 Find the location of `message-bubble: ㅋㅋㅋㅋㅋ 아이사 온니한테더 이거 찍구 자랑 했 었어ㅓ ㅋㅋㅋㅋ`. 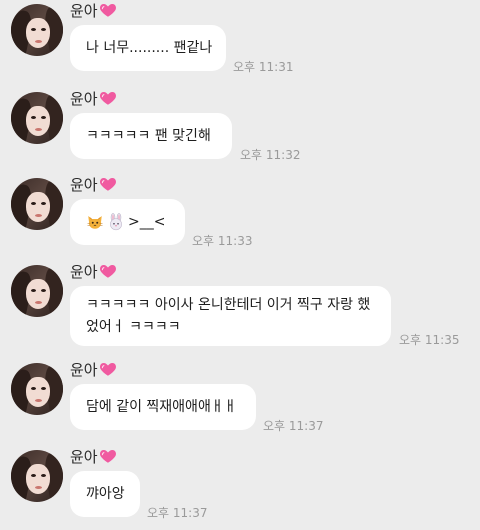

message-bubble: ㅋㅋㅋㅋㅋ 아이사 온니한테더 이거 찍구 자랑 했 었어ㅓ ㅋㅋㅋㅋ is located at coordinates (230, 316).